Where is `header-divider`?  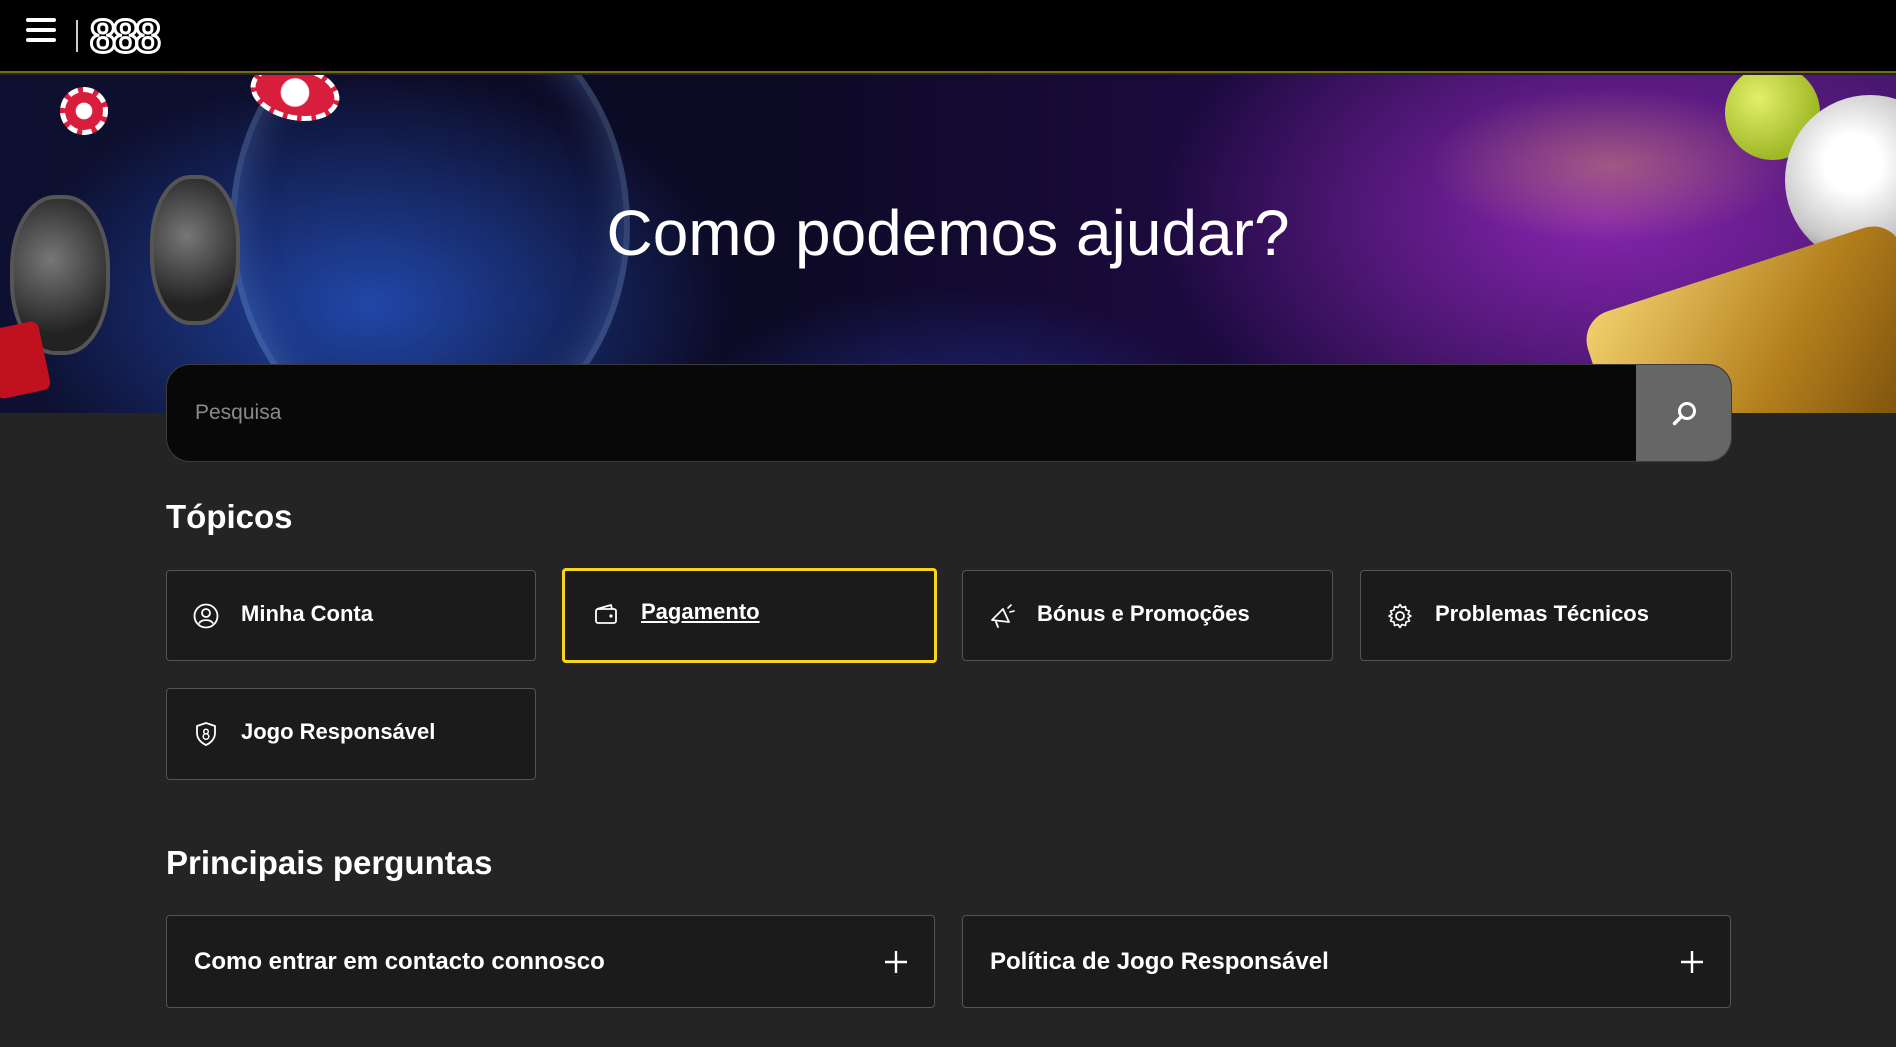 header-divider is located at coordinates (77, 36).